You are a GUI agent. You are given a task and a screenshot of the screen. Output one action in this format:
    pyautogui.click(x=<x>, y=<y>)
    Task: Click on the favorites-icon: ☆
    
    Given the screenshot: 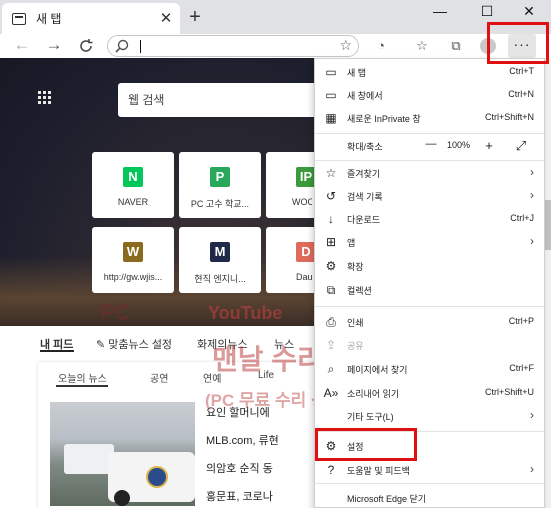 What is the action you would take?
    pyautogui.click(x=422, y=46)
    